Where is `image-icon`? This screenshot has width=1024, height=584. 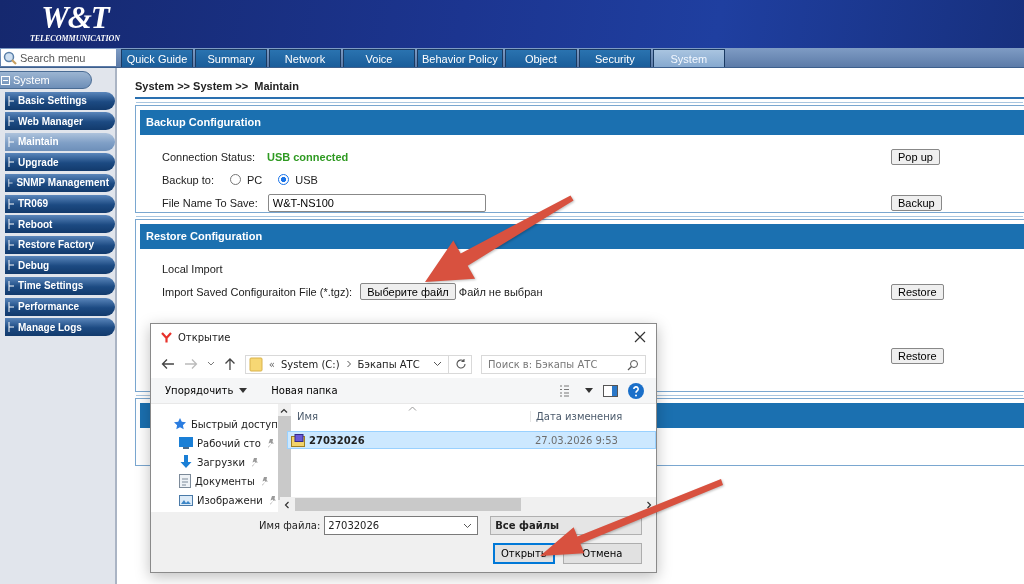
image-icon is located at coordinates (186, 500).